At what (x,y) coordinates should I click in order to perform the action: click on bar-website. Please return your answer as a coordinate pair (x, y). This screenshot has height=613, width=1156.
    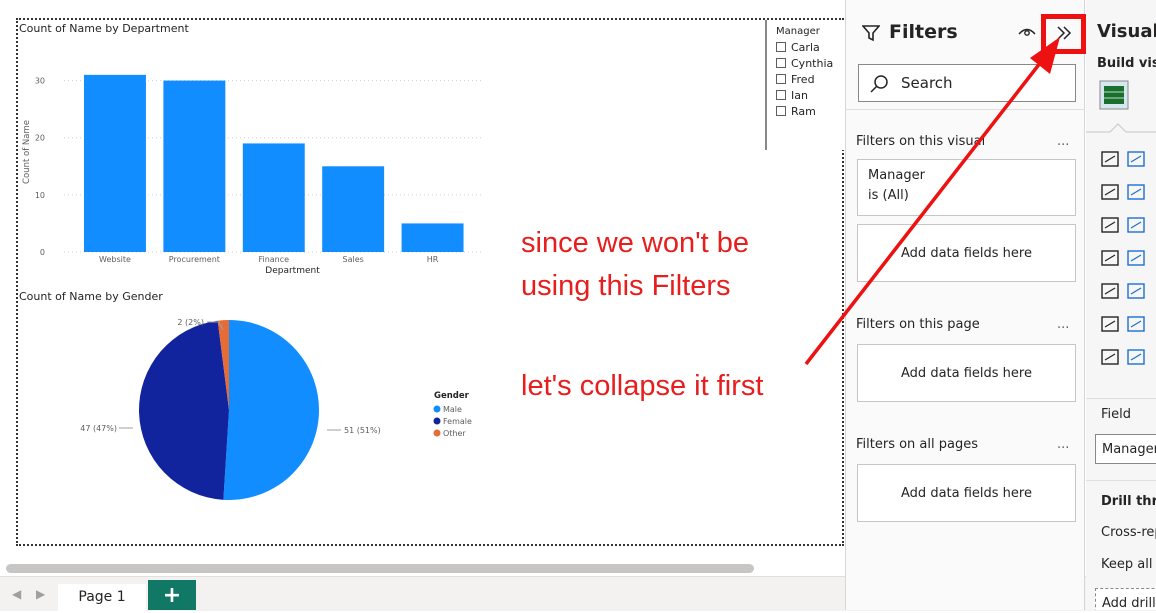
    Looking at the image, I should click on (115, 163).